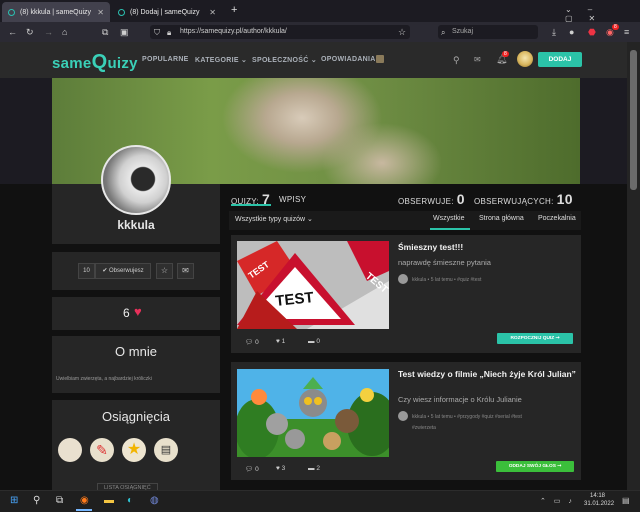 This screenshot has height=512, width=640. I want to click on active-app-indicator, so click(84, 510).